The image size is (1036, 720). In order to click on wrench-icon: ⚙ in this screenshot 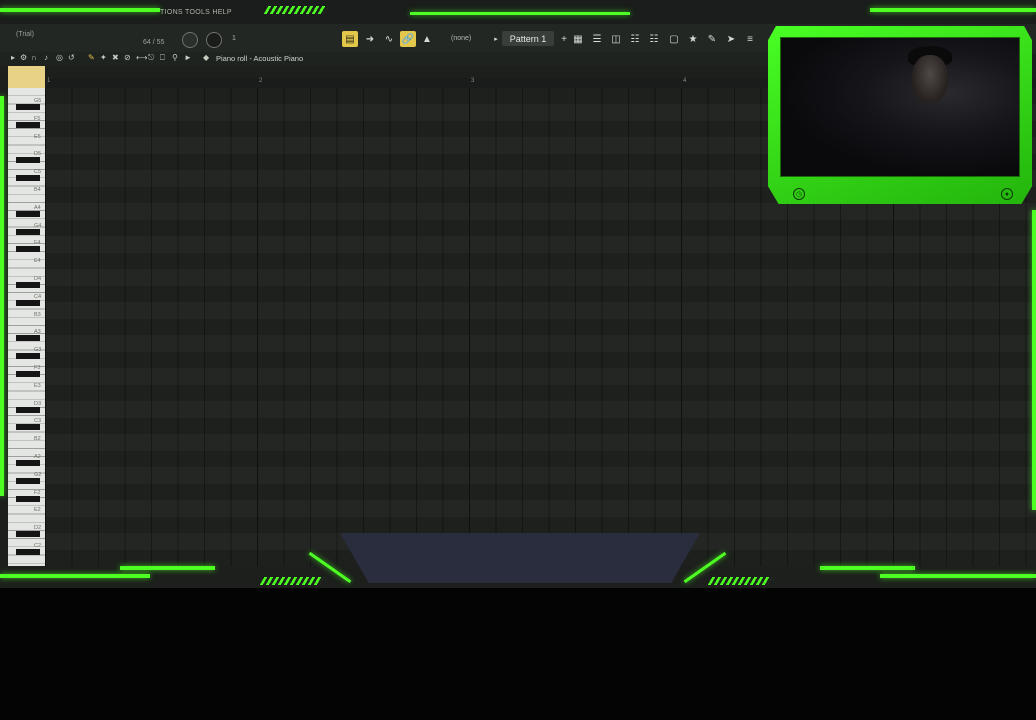, I will do `click(23, 57)`.